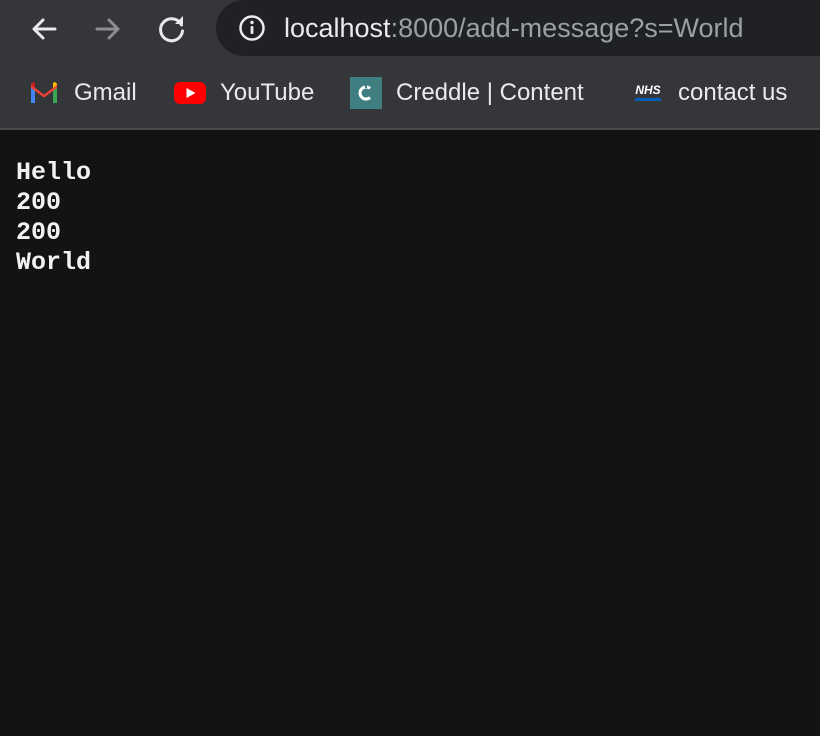  What do you see at coordinates (337, 28) in the screenshot?
I see `url-host: localhost` at bounding box center [337, 28].